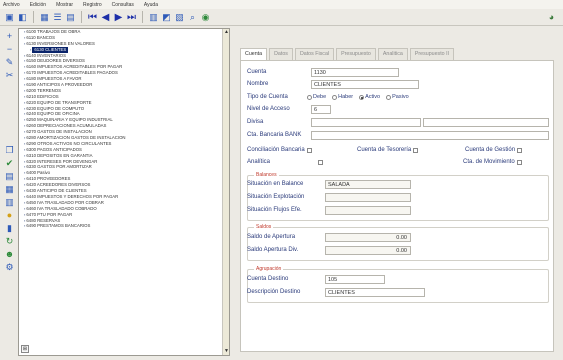 Image resolution: width=563 pixels, height=360 pixels. What do you see at coordinates (285, 162) in the screenshot?
I see `analitica-checkbox: Analítica` at bounding box center [285, 162].